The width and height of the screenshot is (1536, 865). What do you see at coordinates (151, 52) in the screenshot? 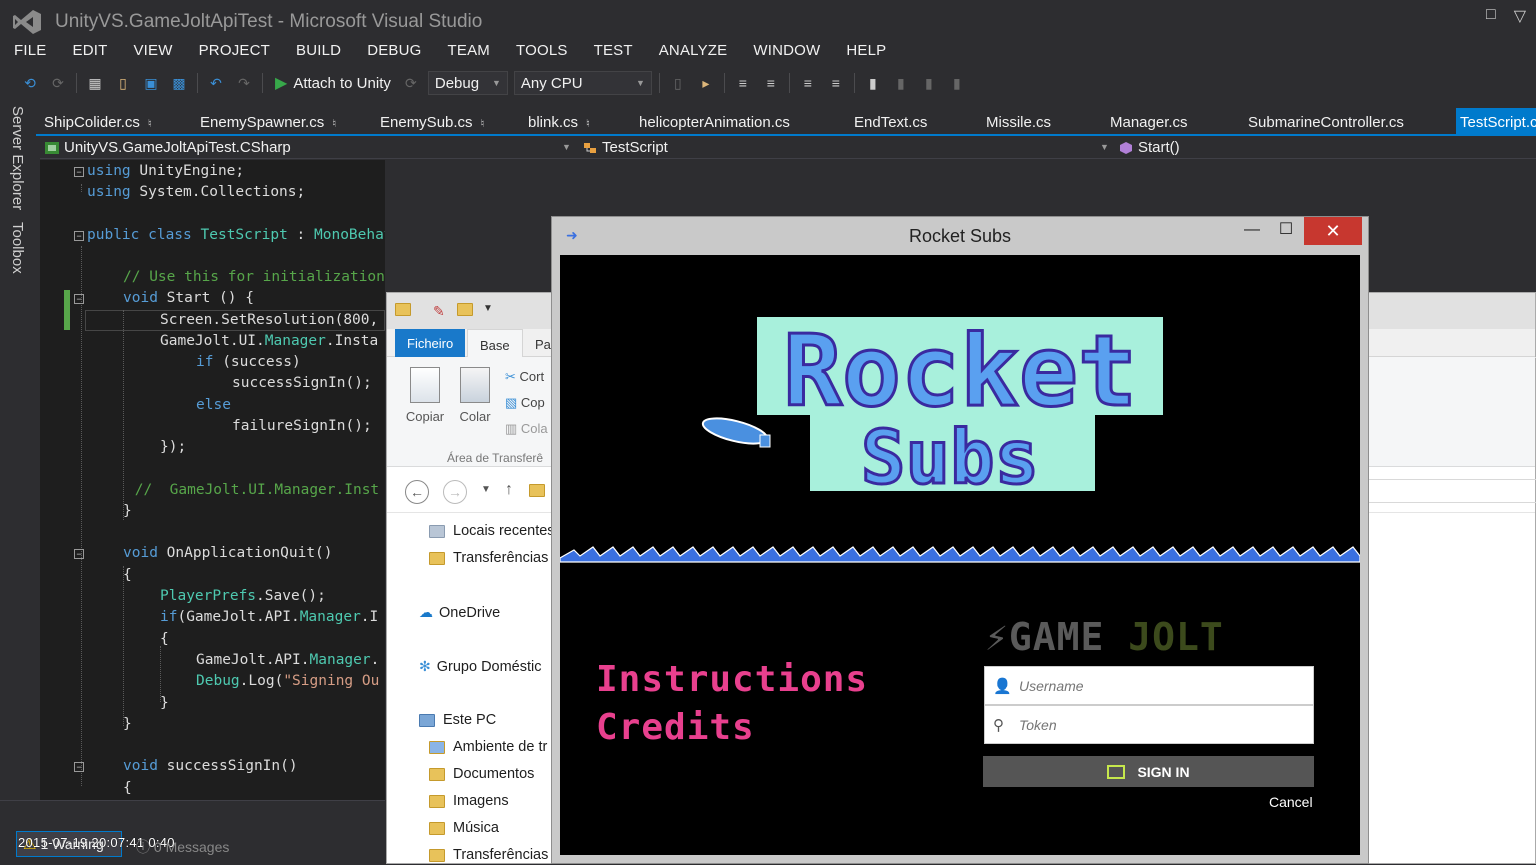
I see `menu-view: VIEW` at bounding box center [151, 52].